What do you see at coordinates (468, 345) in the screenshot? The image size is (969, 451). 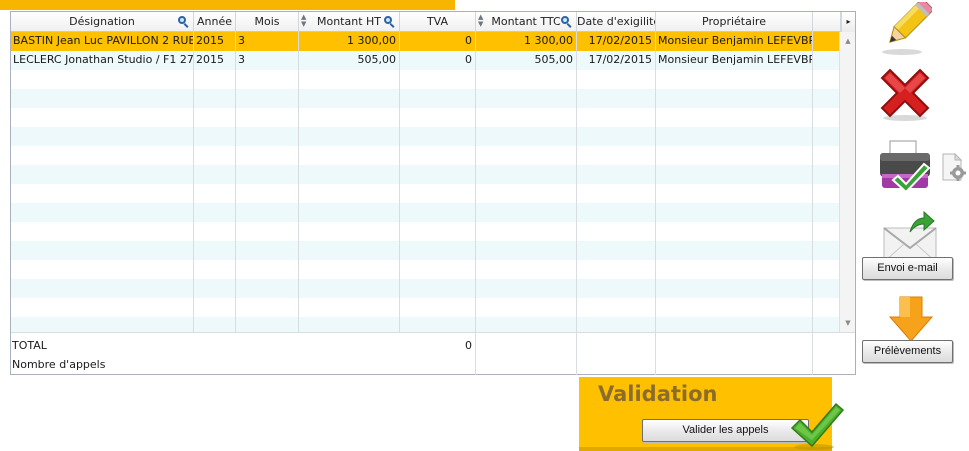 I see `tva-total: 0` at bounding box center [468, 345].